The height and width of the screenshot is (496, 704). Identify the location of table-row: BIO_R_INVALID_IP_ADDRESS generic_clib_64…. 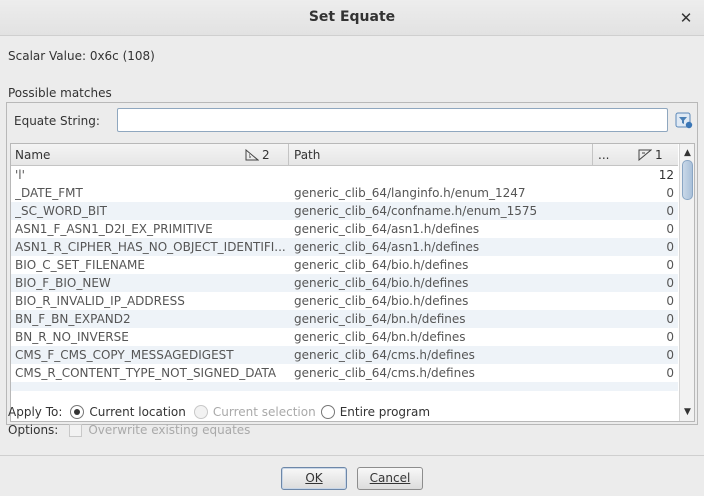
(344, 301).